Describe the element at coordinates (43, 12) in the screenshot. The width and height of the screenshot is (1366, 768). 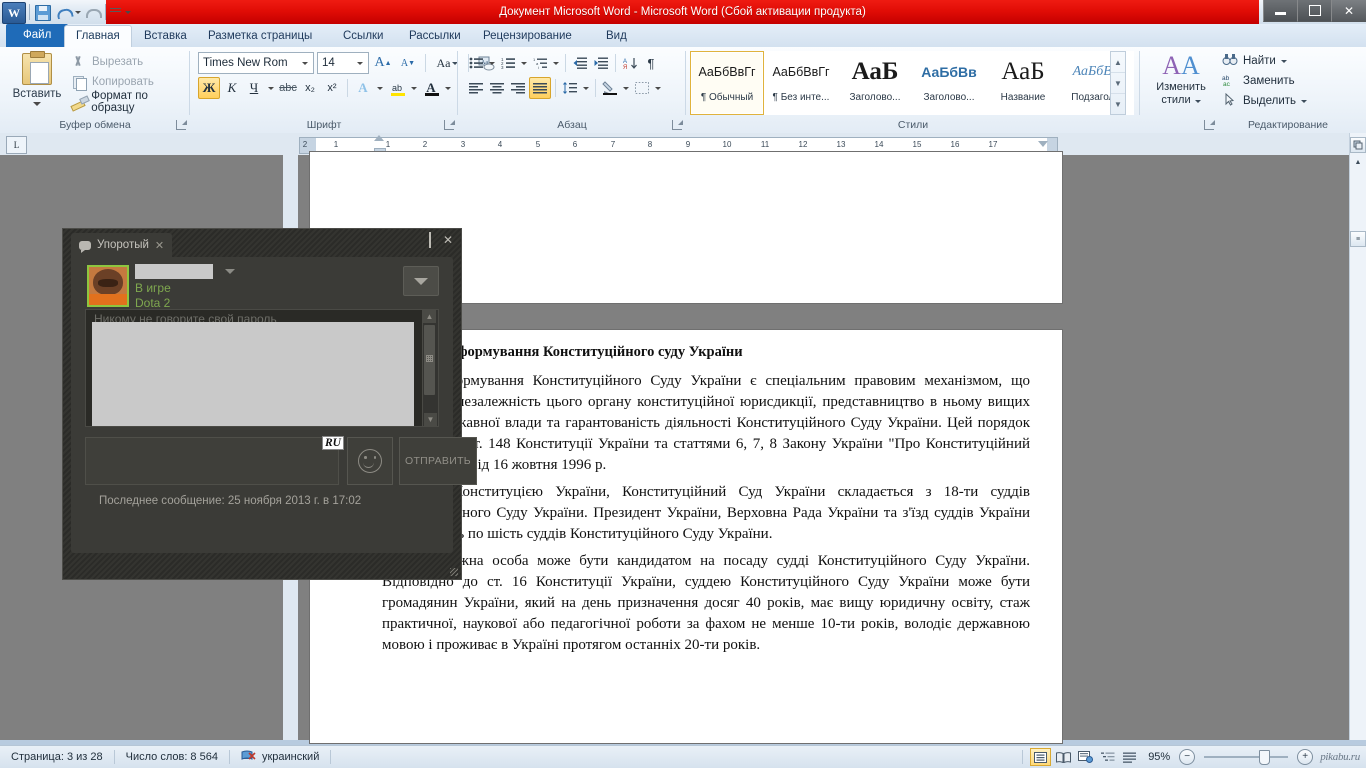
I see `save-icon` at that location.